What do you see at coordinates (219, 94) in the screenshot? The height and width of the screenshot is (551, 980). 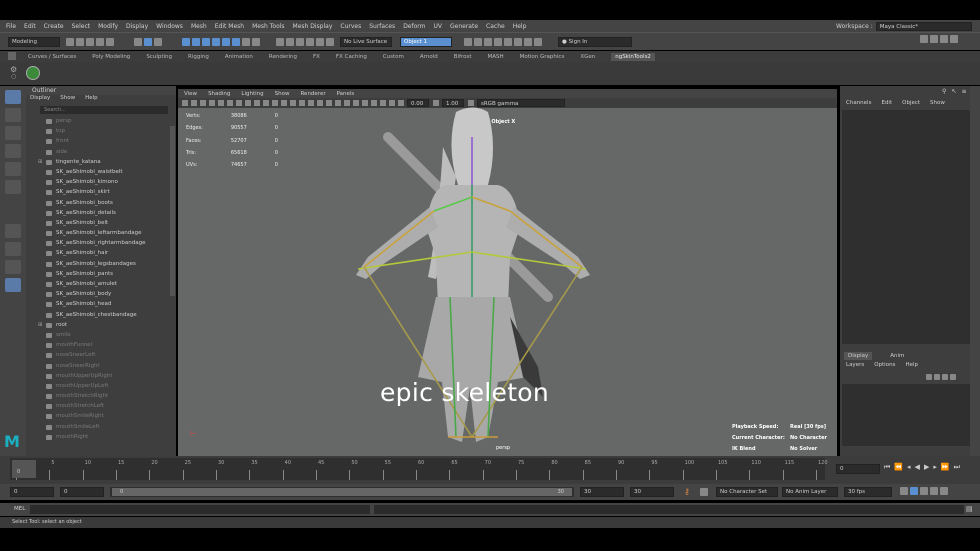 I see `viewport-menu-shading: Shading` at bounding box center [219, 94].